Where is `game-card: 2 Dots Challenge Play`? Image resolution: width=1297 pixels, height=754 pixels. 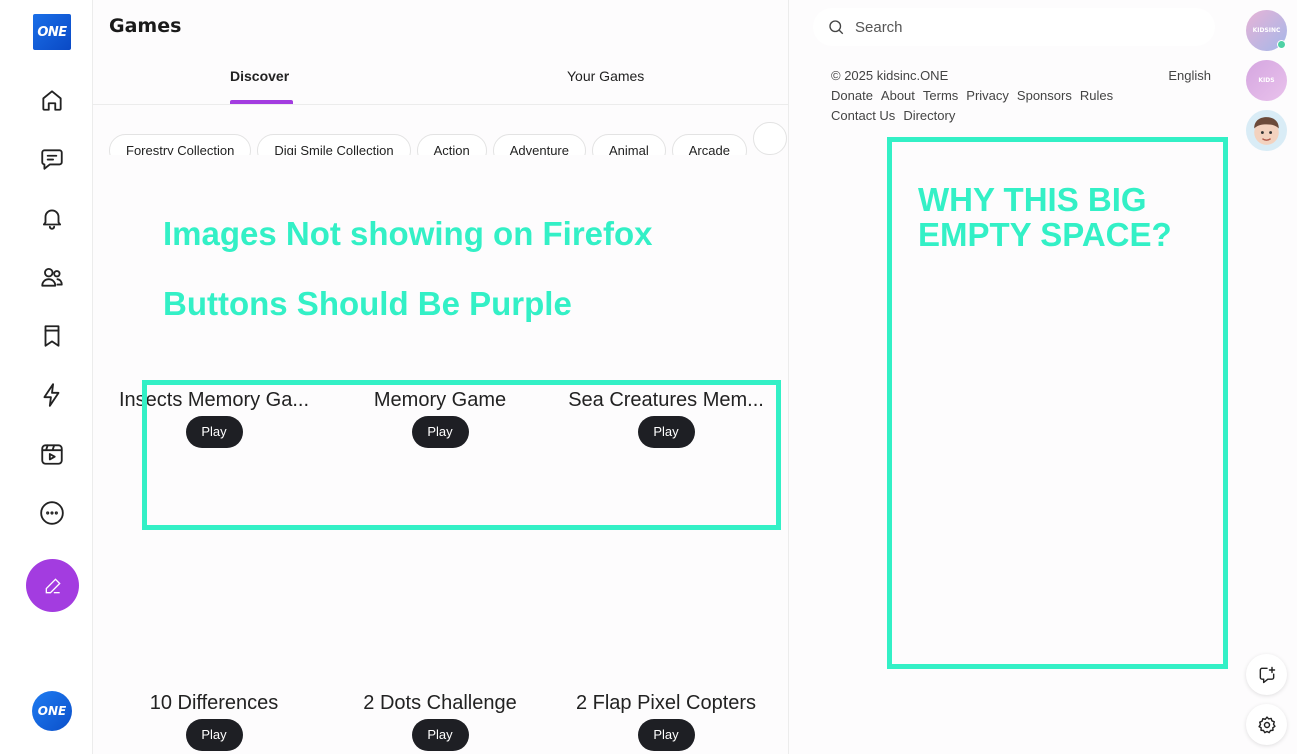 game-card: 2 Dots Challenge Play is located at coordinates (440, 721).